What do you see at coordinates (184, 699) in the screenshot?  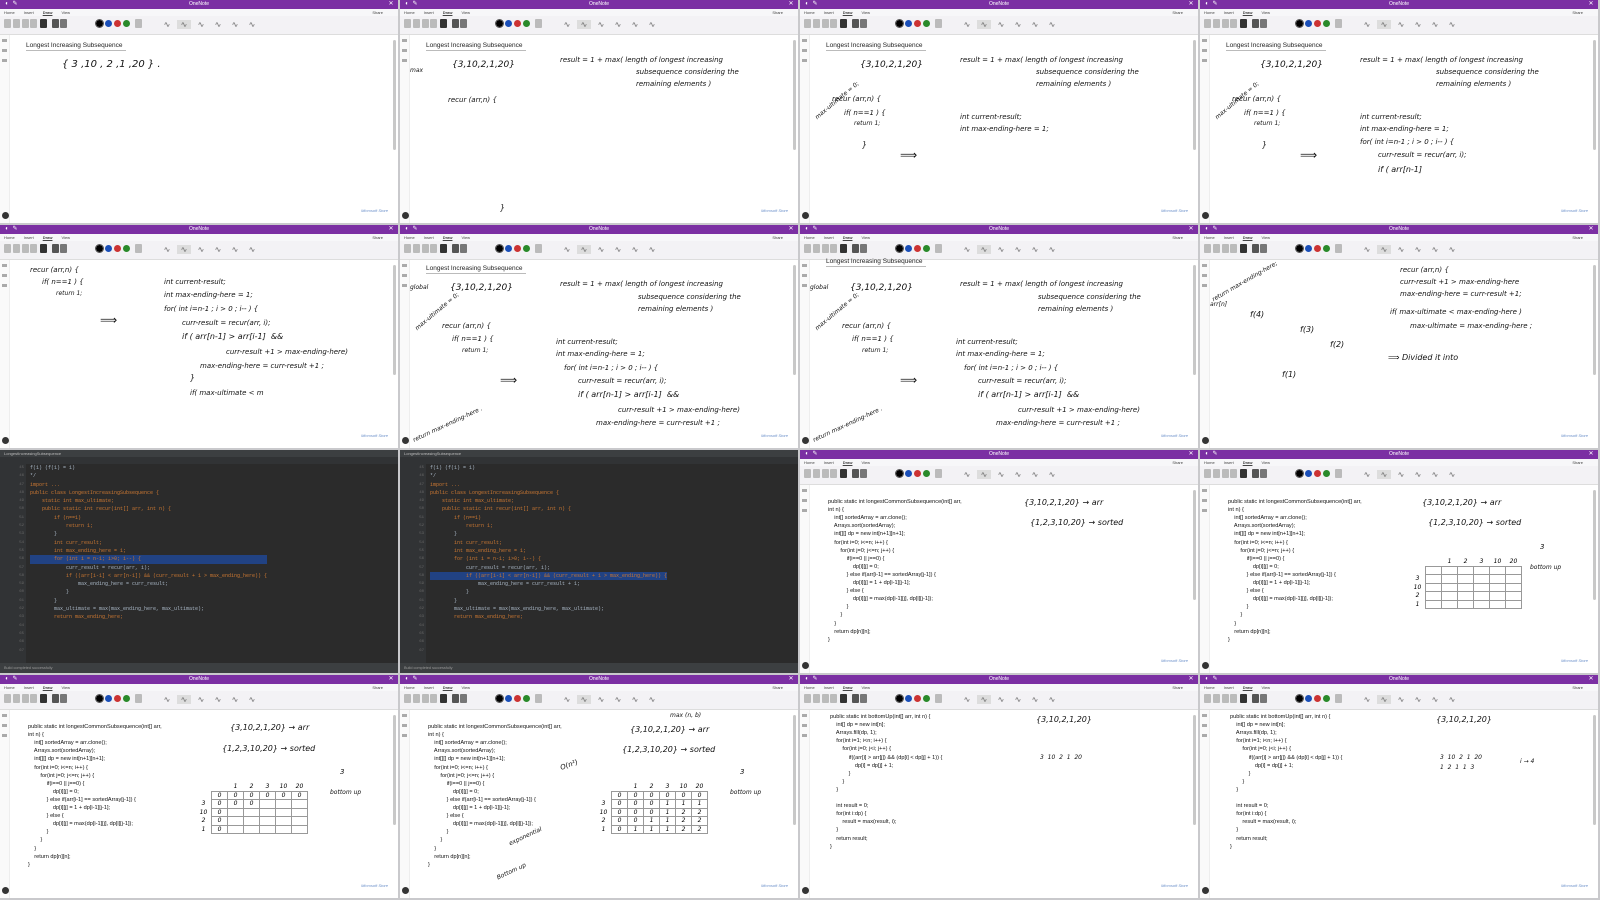 I see `ink-style-1: ∿` at bounding box center [184, 699].